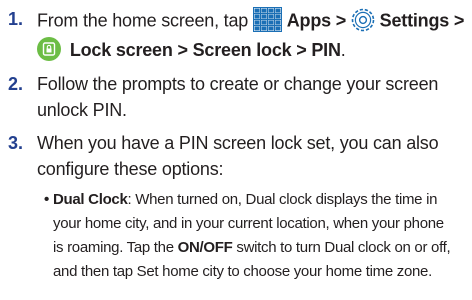  Describe the element at coordinates (363, 20) in the screenshot. I see `settings-gear-icon` at that location.